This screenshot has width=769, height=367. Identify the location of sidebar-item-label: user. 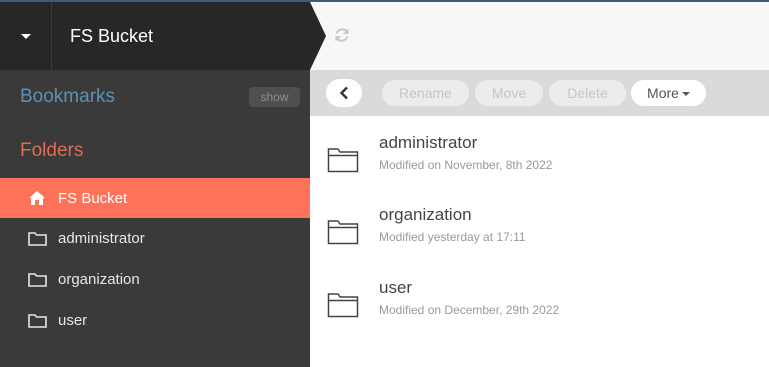
(73, 320).